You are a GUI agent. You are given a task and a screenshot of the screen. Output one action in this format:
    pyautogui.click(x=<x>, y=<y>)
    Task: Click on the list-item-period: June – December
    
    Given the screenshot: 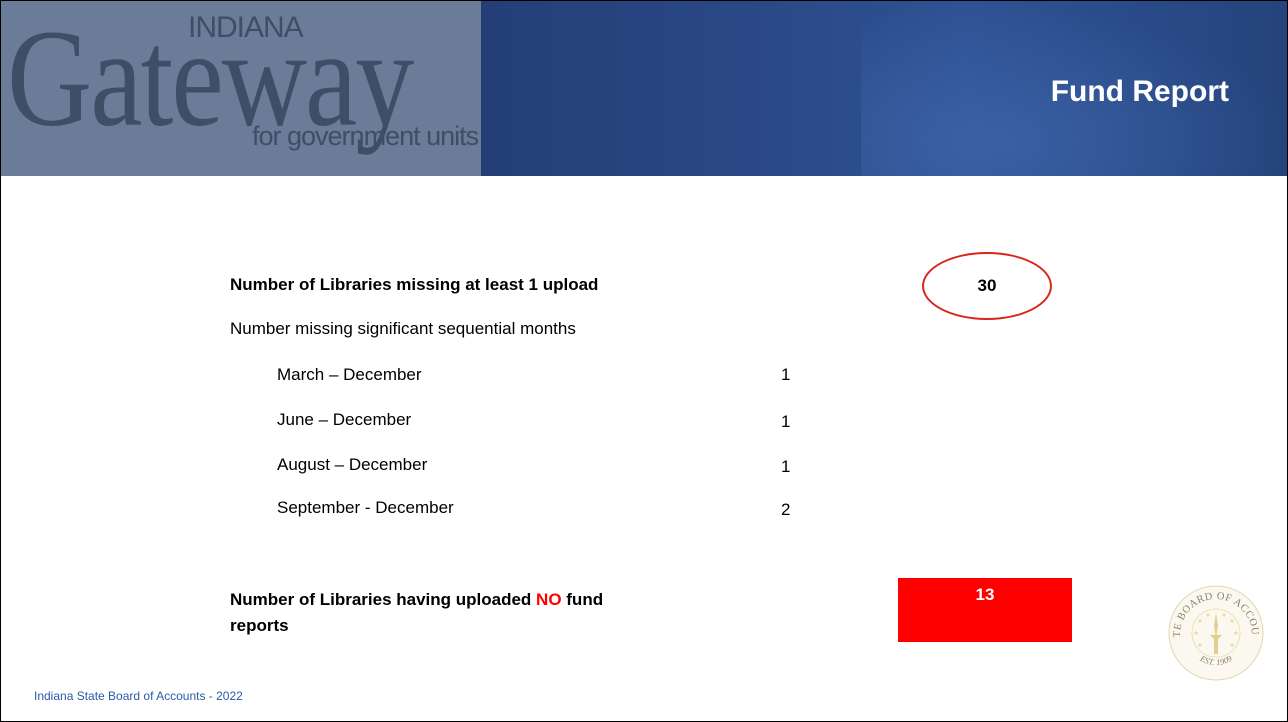 What is the action you would take?
    pyautogui.click(x=344, y=419)
    